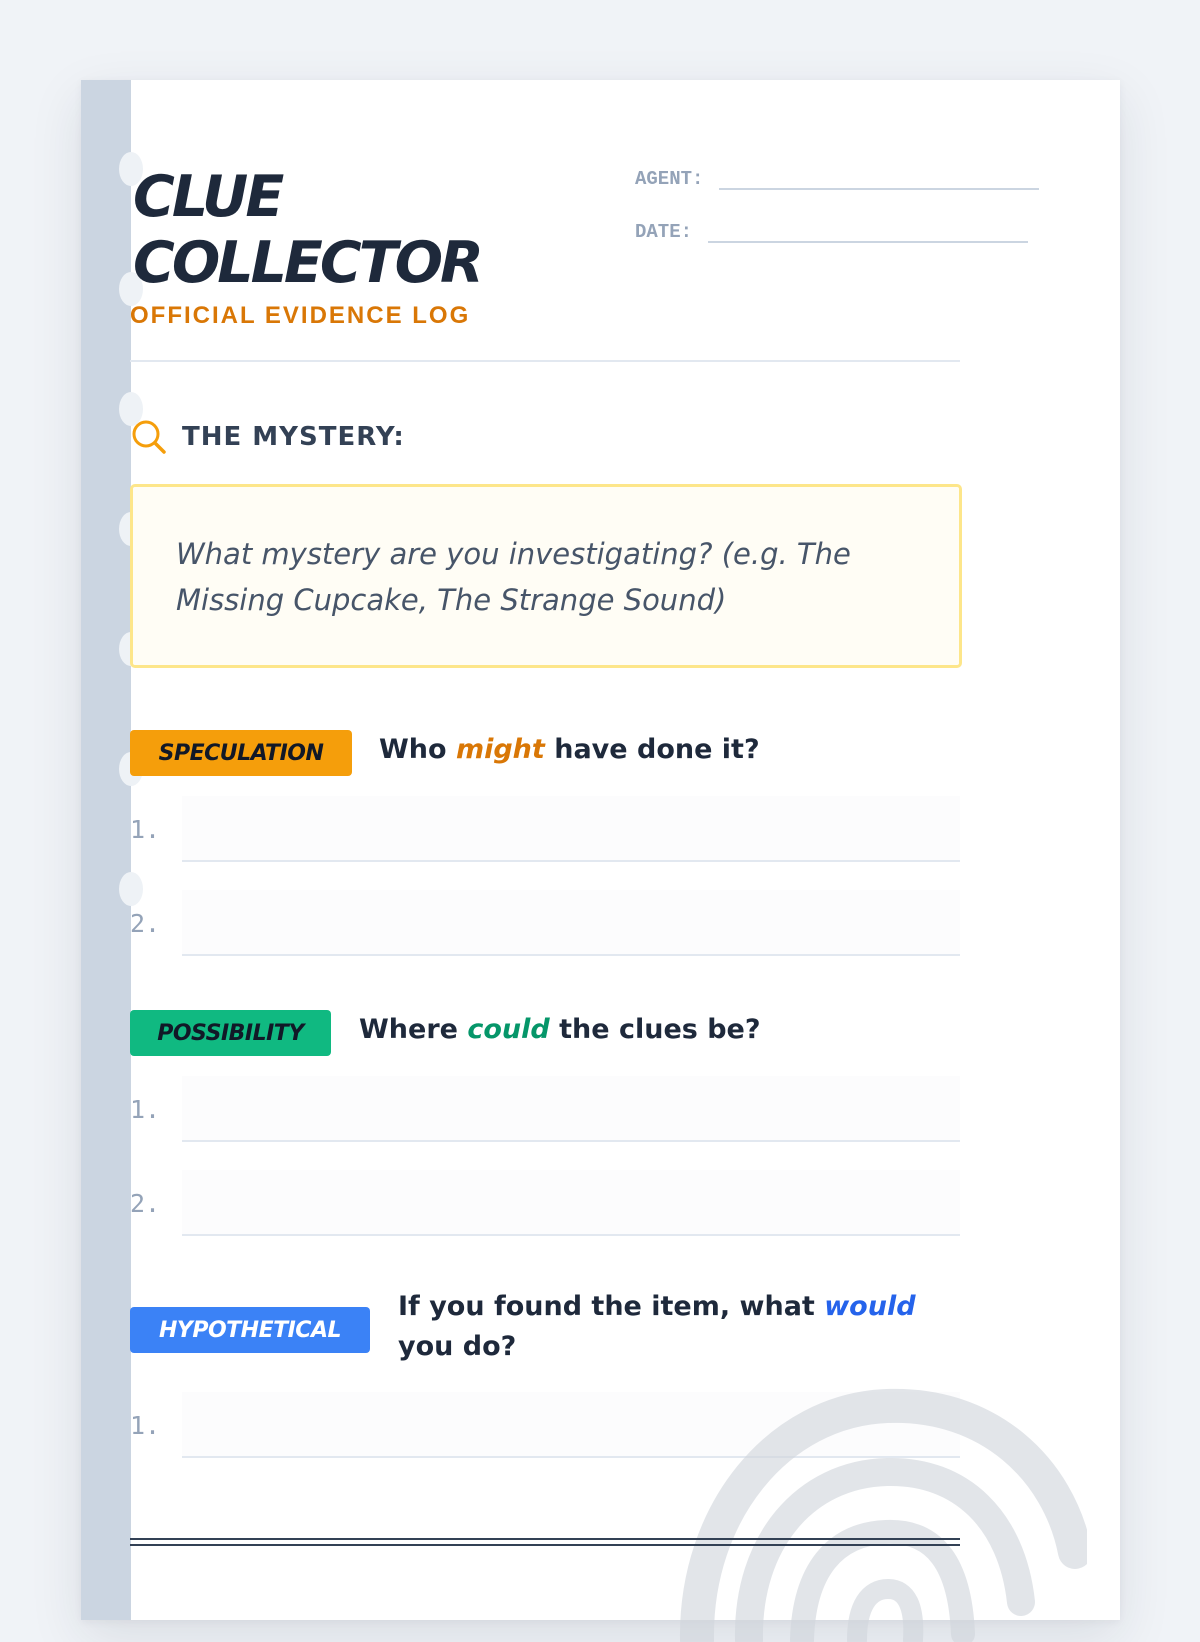 This screenshot has width=1200, height=1642. Describe the element at coordinates (664, 232) in the screenshot. I see `date-label: DATE:` at that location.